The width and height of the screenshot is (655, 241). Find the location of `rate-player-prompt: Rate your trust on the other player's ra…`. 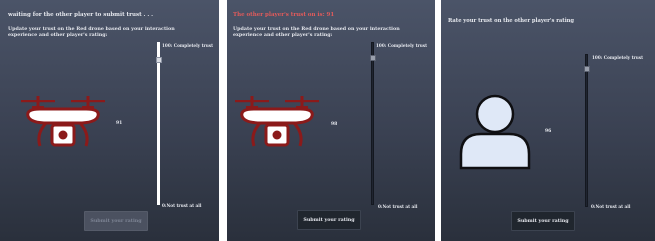

rate-player-prompt: Rate your trust on the other player's ra… is located at coordinates (511, 21).